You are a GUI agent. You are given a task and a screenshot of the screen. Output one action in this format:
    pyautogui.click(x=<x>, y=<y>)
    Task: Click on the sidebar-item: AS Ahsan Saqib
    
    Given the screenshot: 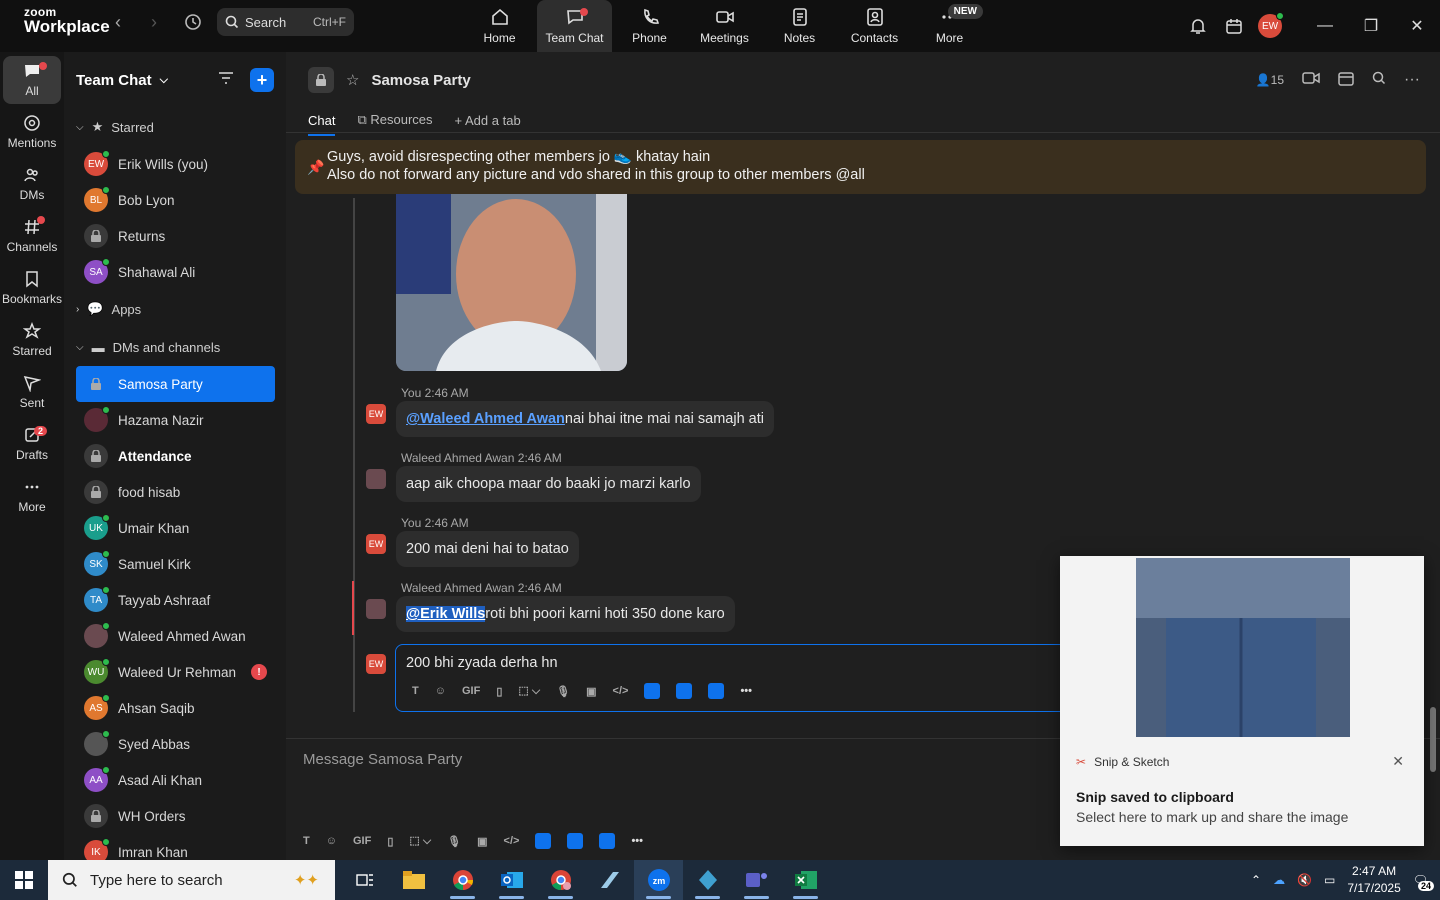 What is the action you would take?
    pyautogui.click(x=175, y=708)
    